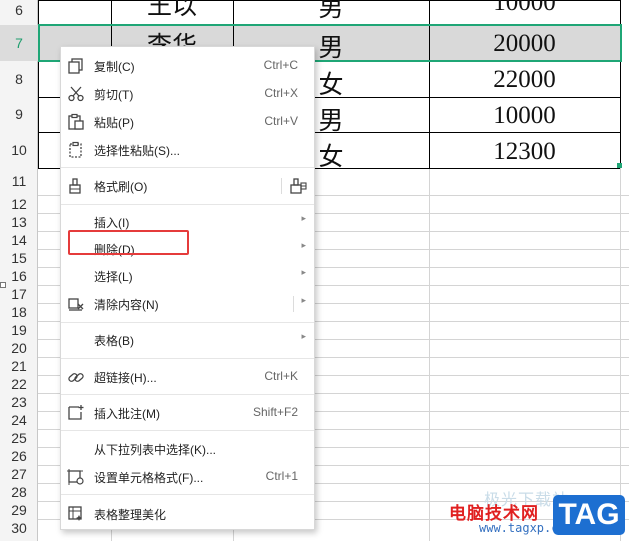 The width and height of the screenshot is (629, 541). Describe the element at coordinates (187, 276) in the screenshot. I see `menu-item-select: 选择(L) ▸` at that location.